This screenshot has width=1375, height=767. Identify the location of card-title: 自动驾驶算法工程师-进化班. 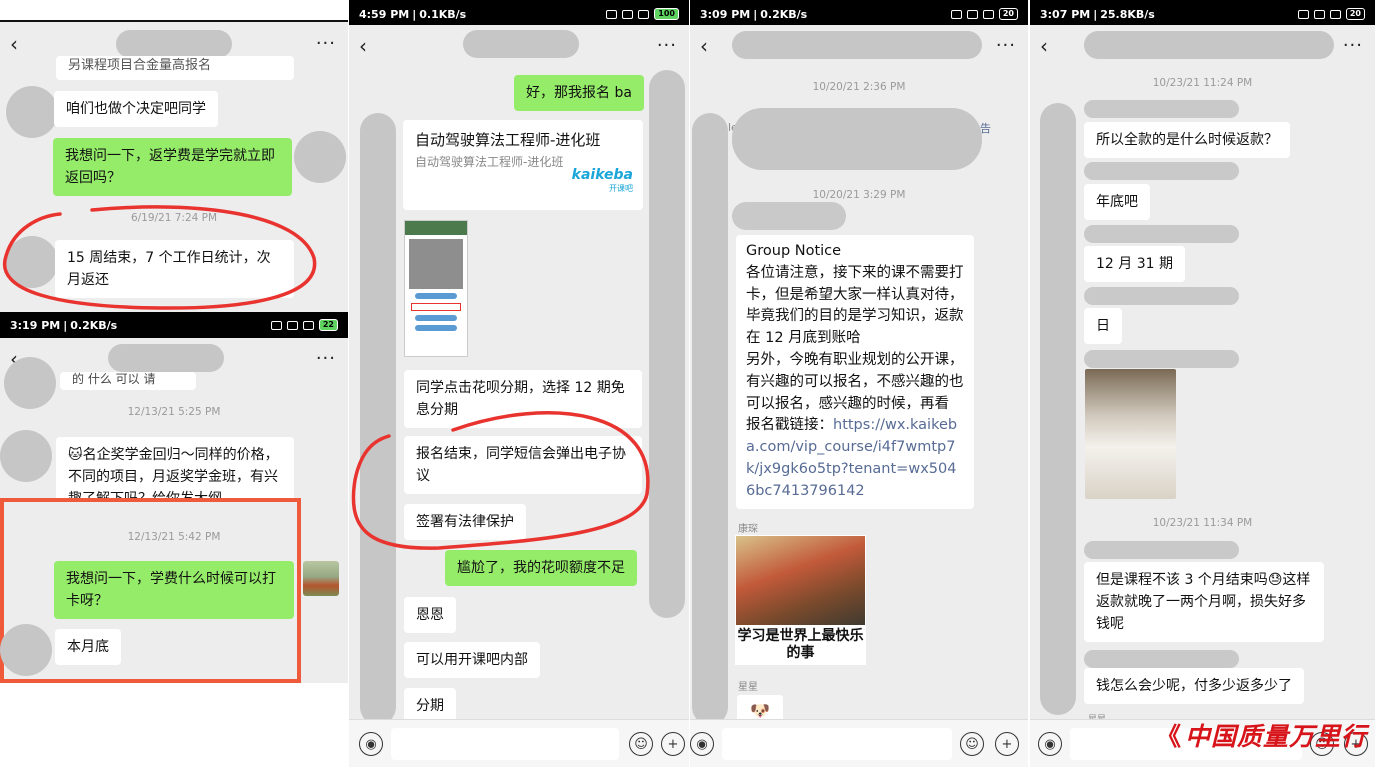
(508, 140).